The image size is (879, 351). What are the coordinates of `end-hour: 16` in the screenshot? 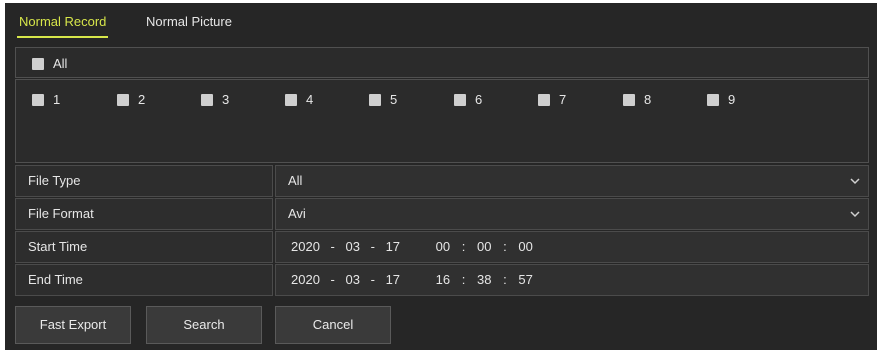 It's located at (443, 280).